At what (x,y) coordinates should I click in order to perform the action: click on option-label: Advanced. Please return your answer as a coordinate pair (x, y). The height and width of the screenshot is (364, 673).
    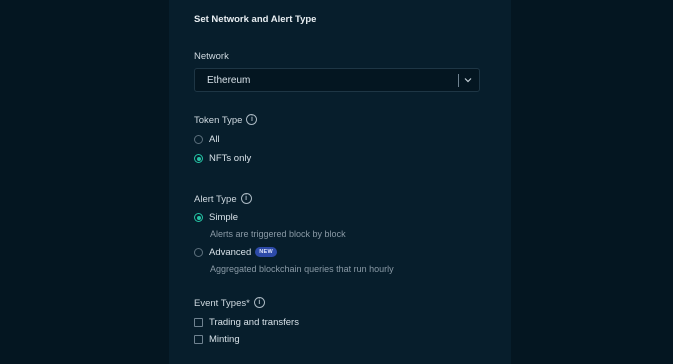
    Looking at the image, I should click on (230, 252).